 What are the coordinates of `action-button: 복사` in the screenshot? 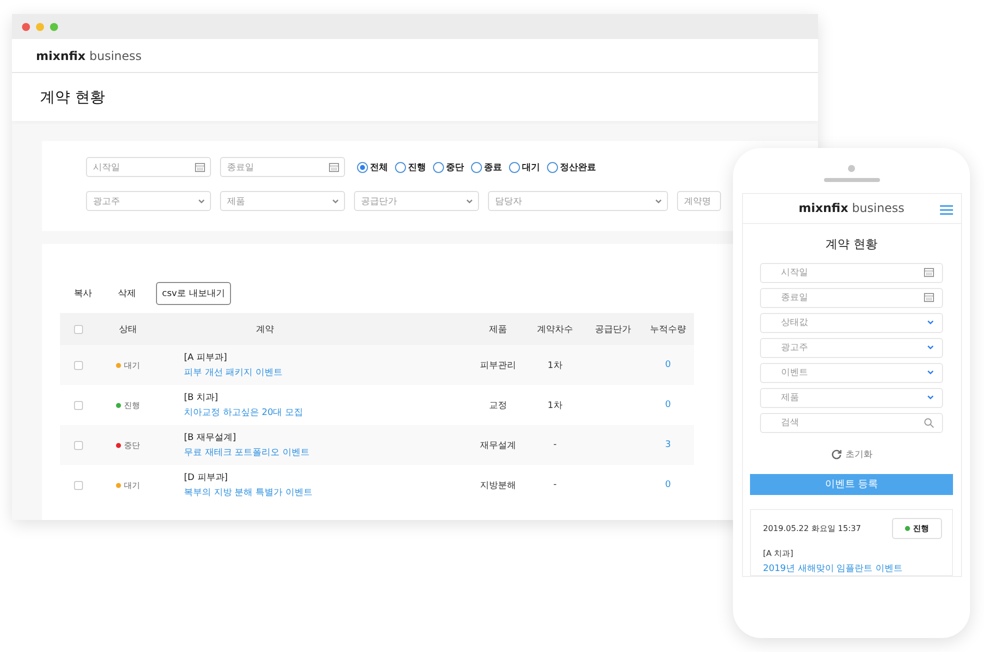 It's located at (83, 293).